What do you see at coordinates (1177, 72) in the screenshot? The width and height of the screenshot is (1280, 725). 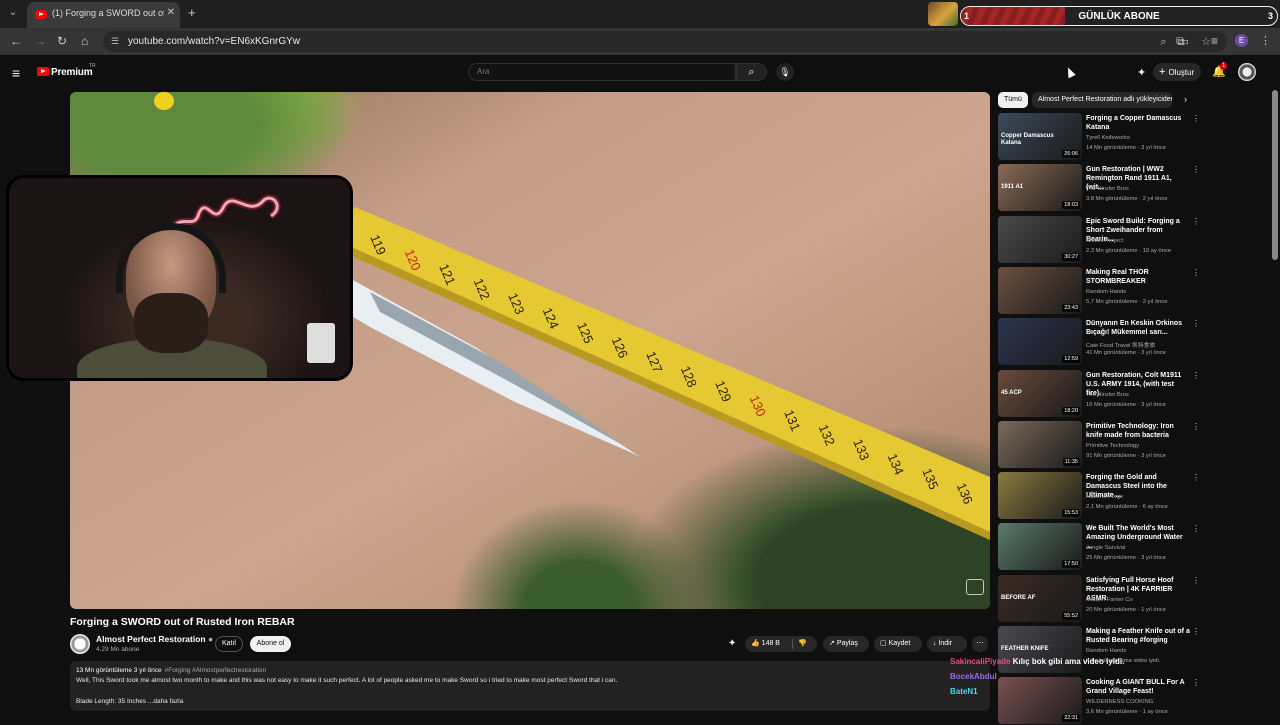 I see `create-button: + Oluştur` at bounding box center [1177, 72].